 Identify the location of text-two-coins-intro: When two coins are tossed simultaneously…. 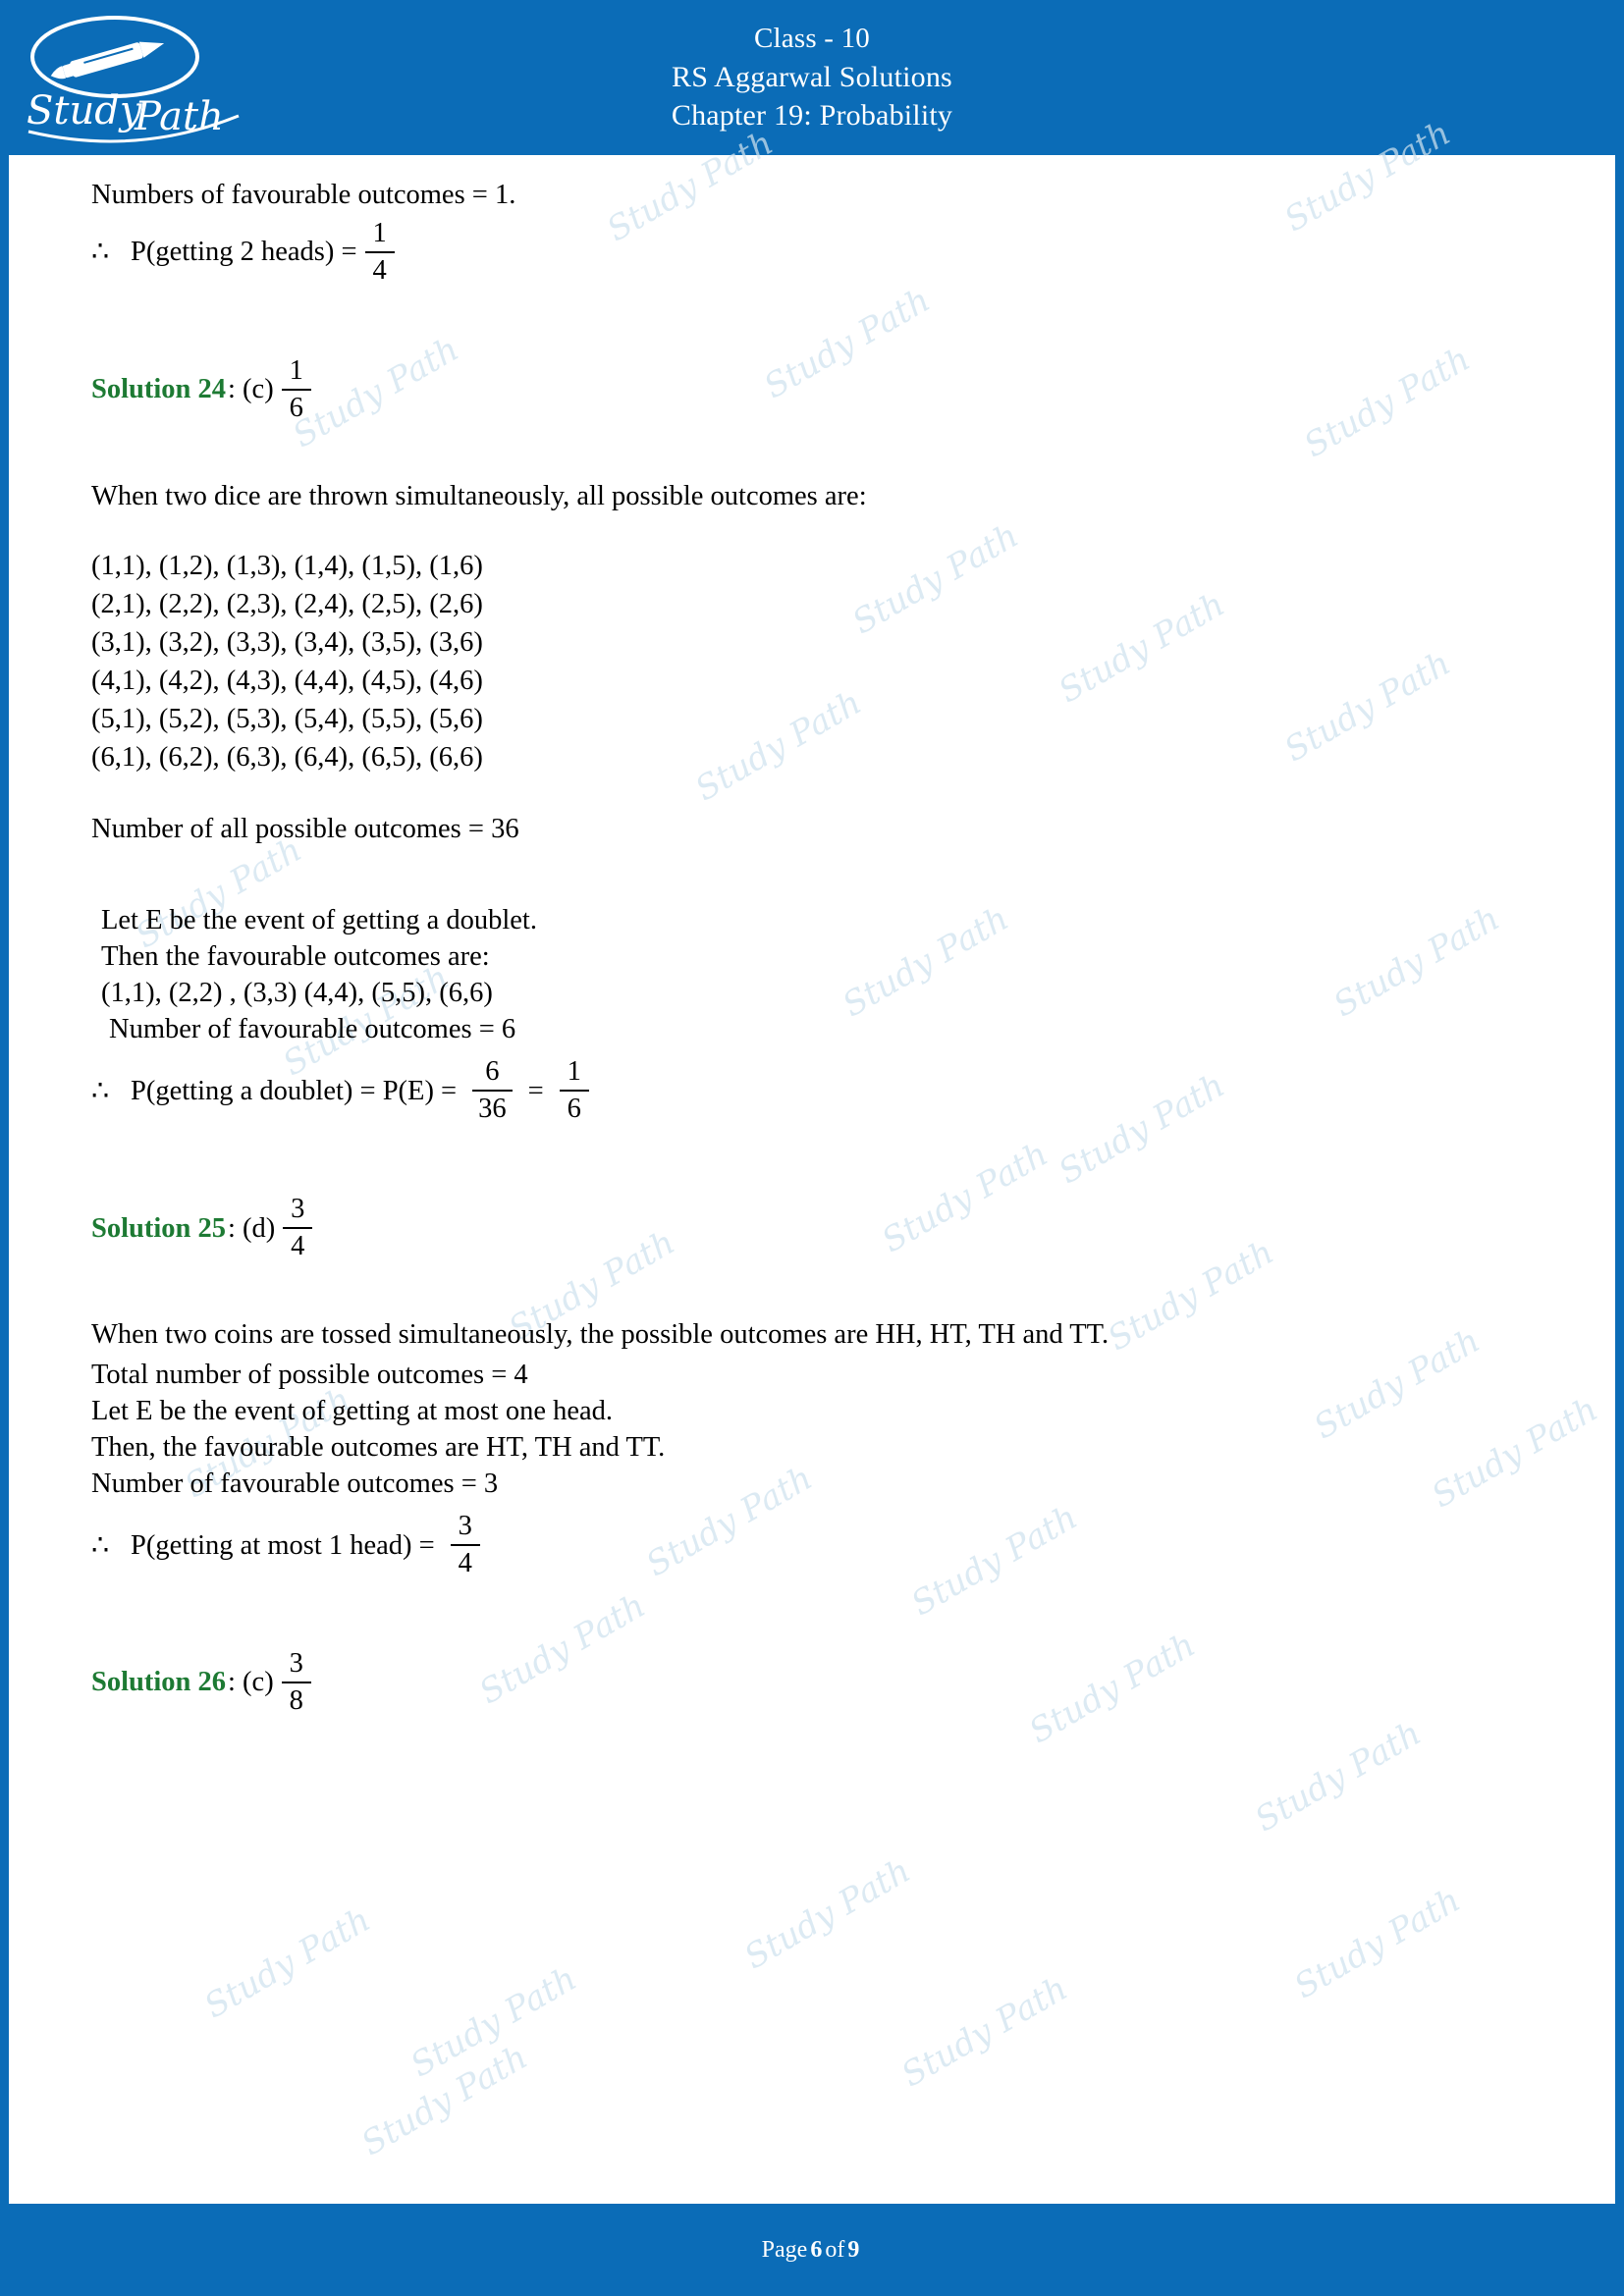
(600, 1334).